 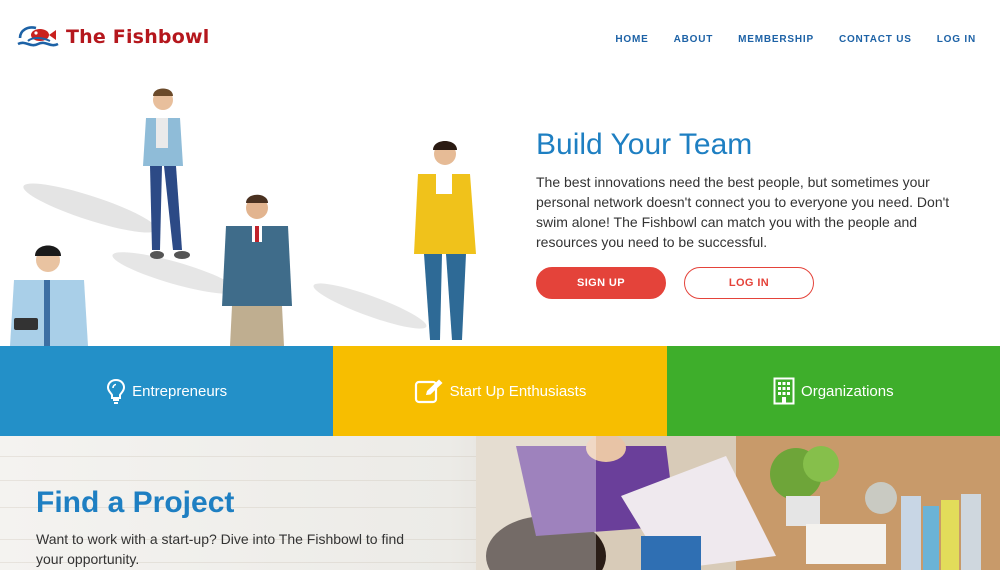 I want to click on nav-contact-us: CONTACT US, so click(x=875, y=39).